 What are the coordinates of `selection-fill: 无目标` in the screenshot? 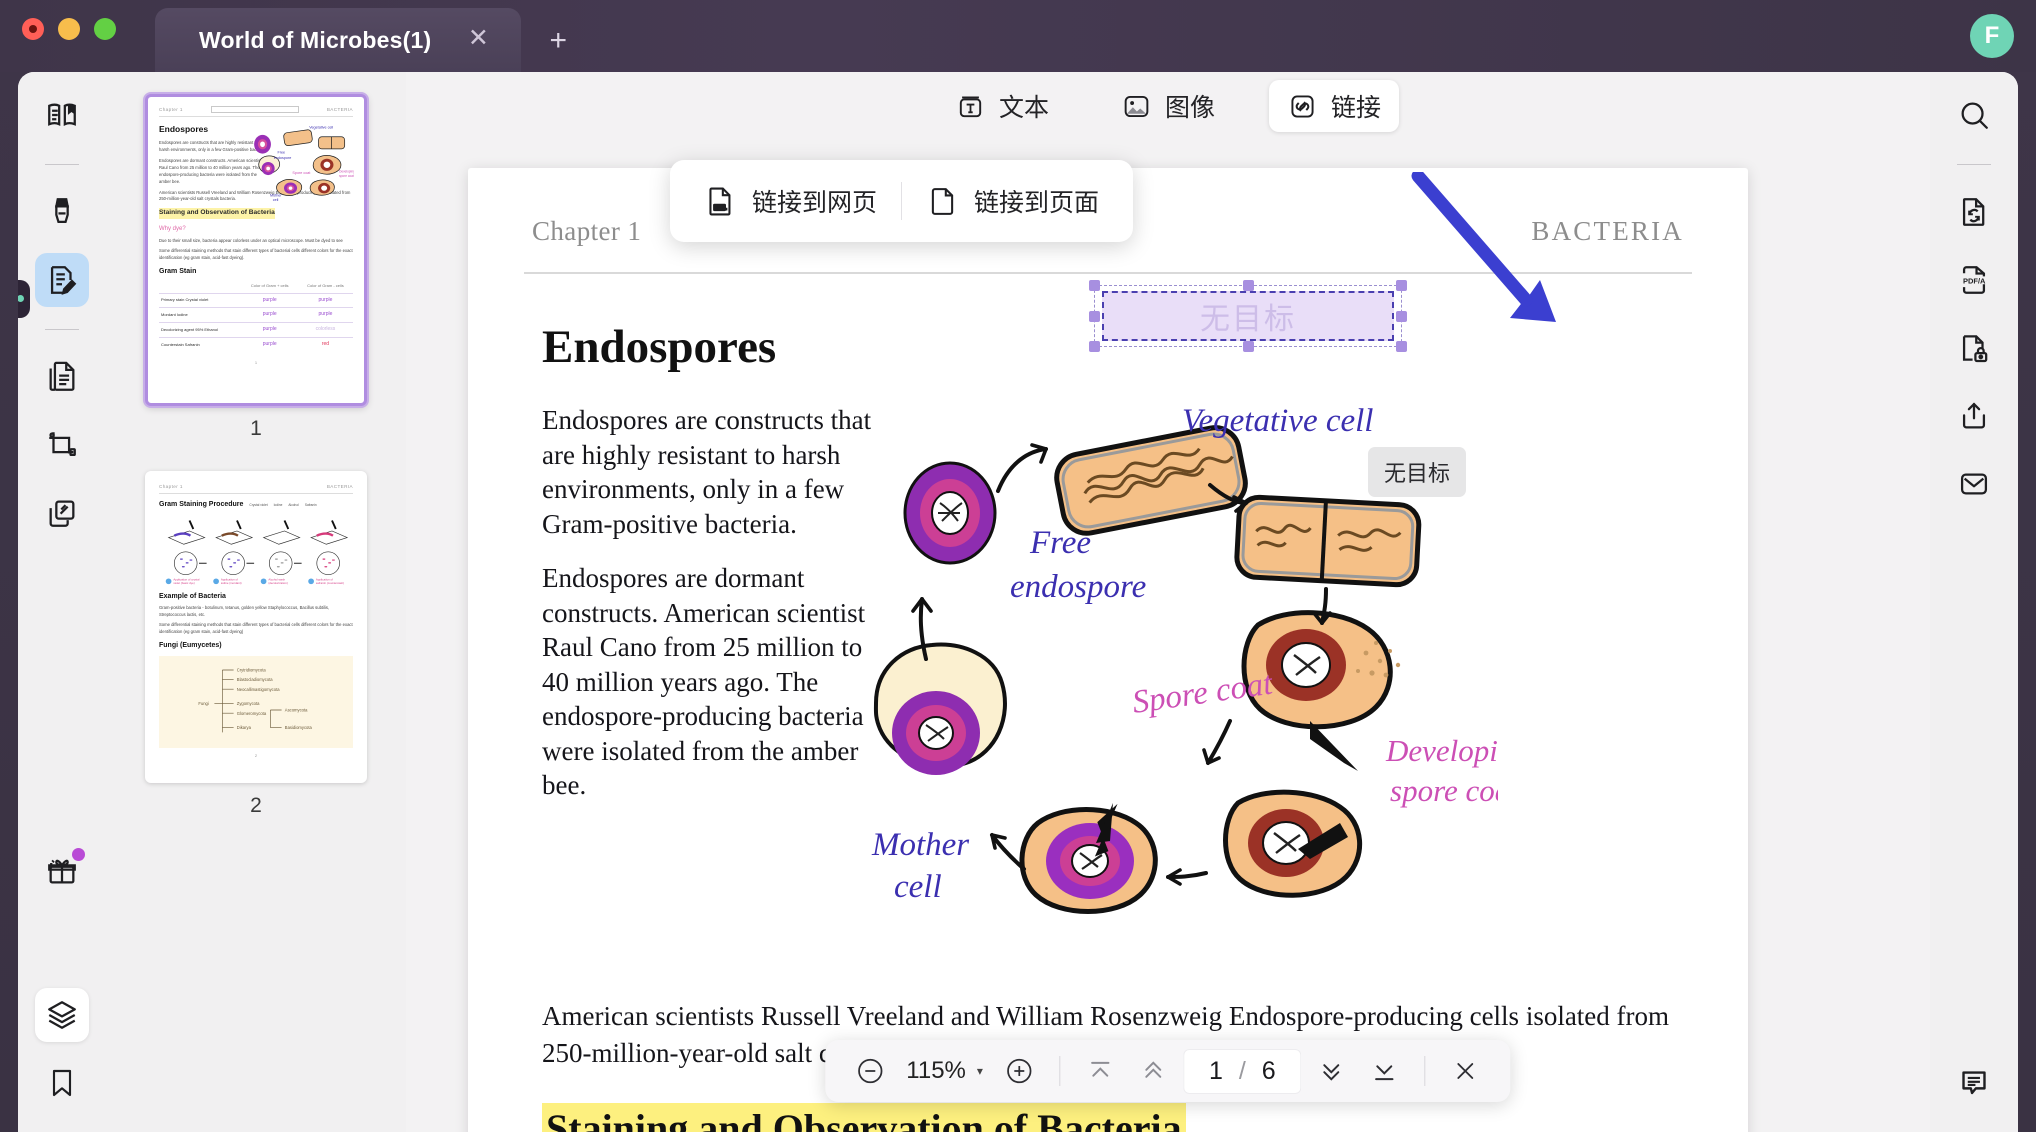 It's located at (1248, 316).